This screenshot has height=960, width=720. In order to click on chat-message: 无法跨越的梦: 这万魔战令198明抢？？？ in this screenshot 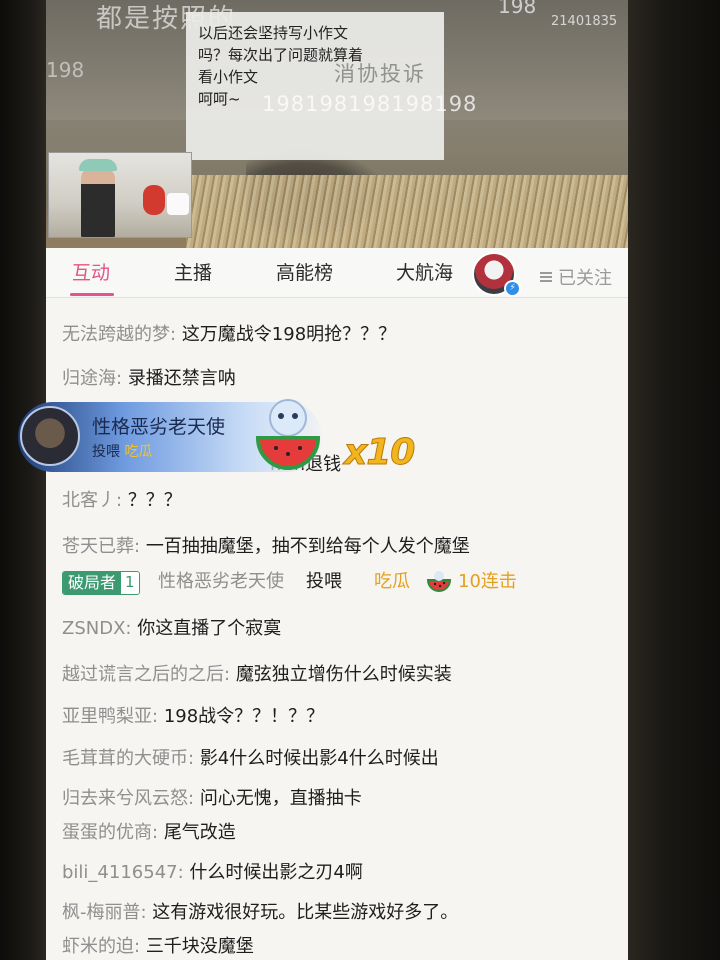, I will do `click(229, 335)`.